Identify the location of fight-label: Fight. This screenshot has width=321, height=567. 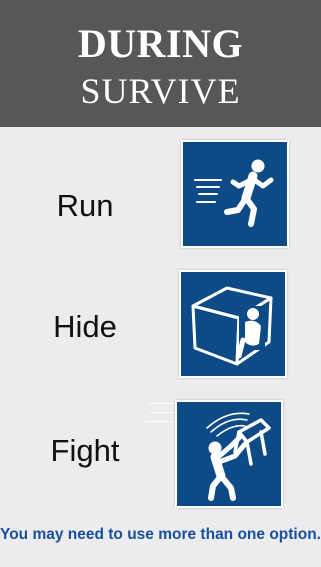
(85, 450).